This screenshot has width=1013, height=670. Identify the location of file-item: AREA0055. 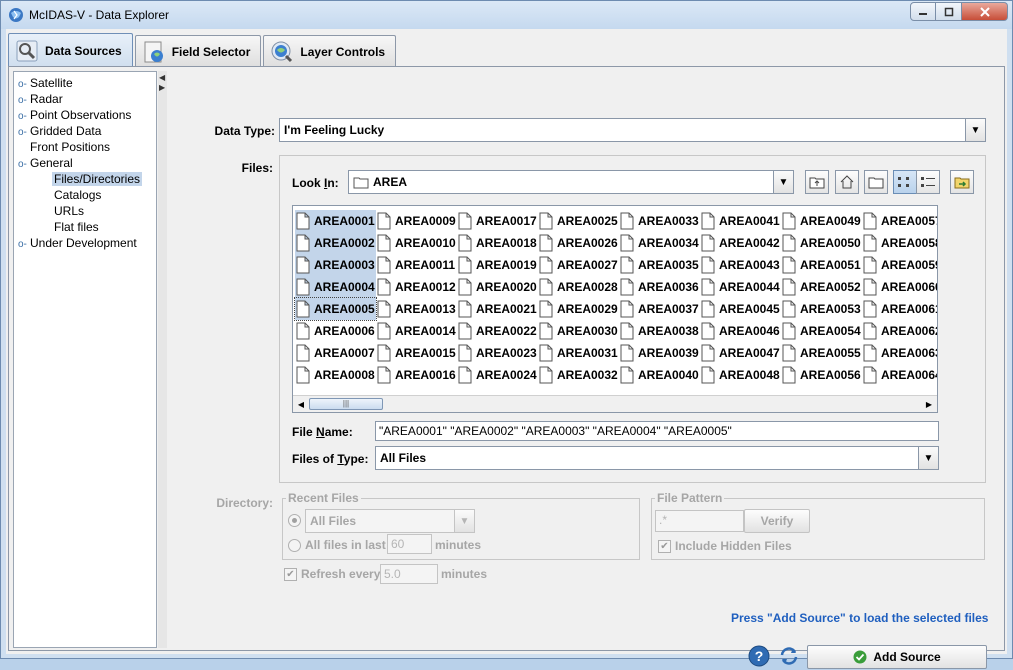
(821, 353).